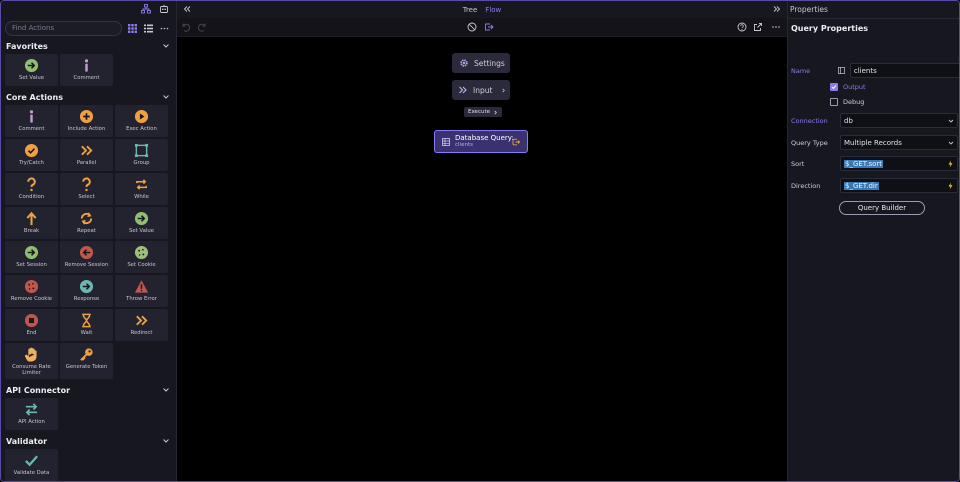  Describe the element at coordinates (894, 87) in the screenshot. I see `output-row: Output` at that location.